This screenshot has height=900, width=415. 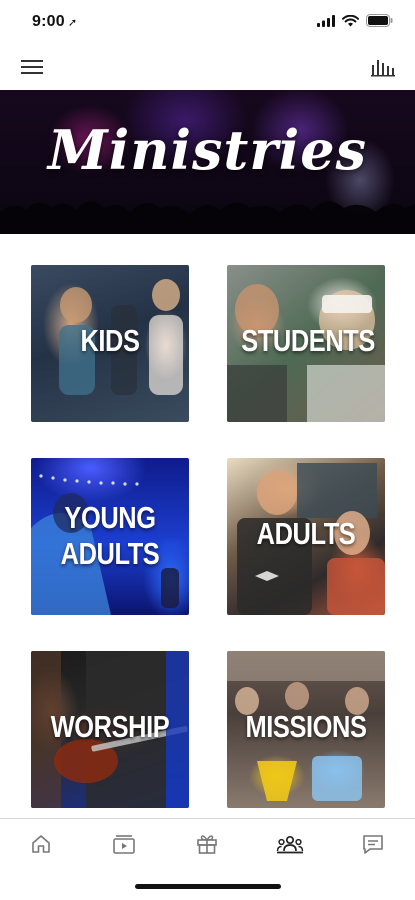 What do you see at coordinates (373, 844) in the screenshot?
I see `message-icon` at bounding box center [373, 844].